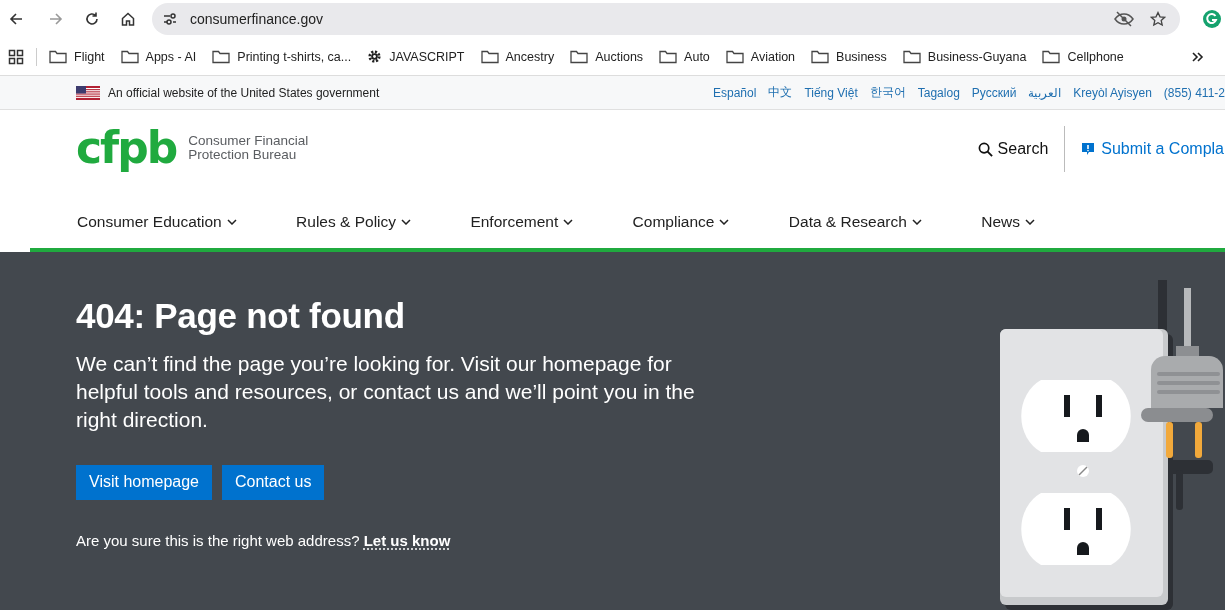 The image size is (1225, 610). I want to click on star-icon, so click(1158, 19).